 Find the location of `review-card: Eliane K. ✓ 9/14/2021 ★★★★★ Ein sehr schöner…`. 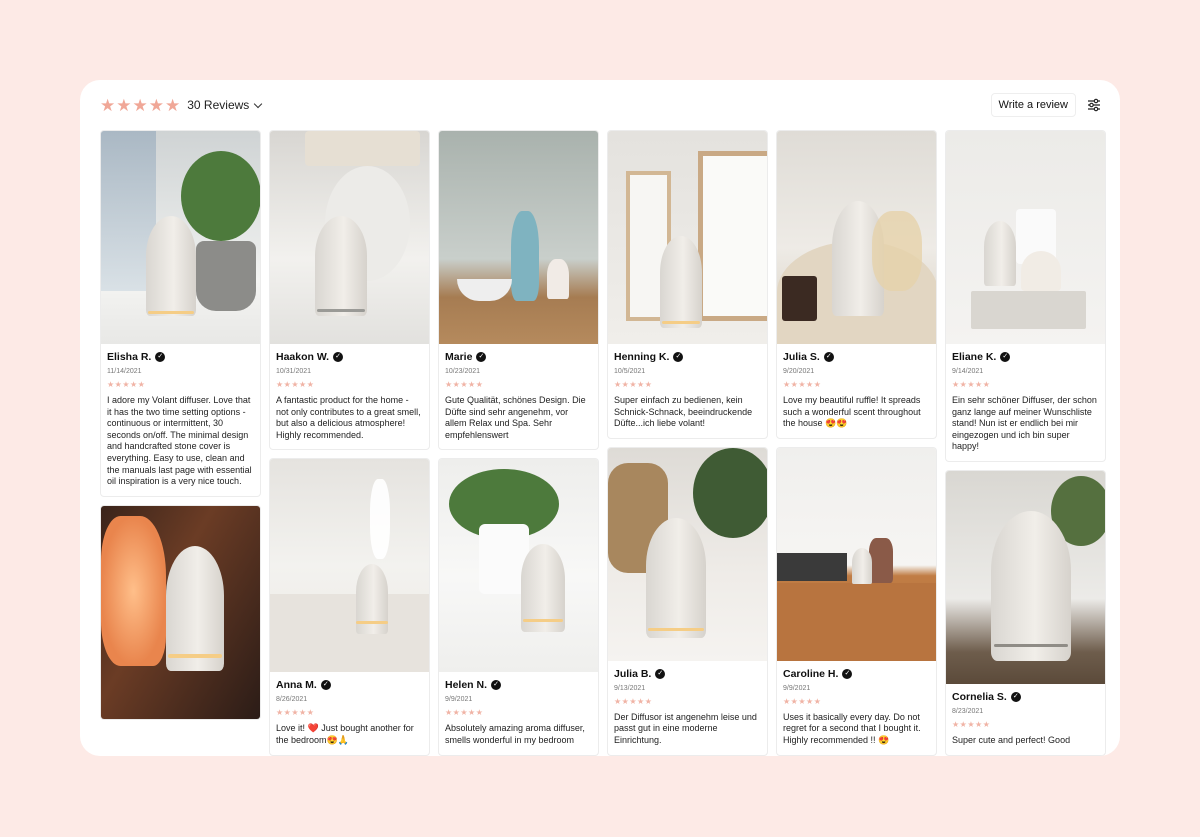

review-card: Eliane K. ✓ 9/14/2021 ★★★★★ Ein sehr schöner… is located at coordinates (1025, 296).